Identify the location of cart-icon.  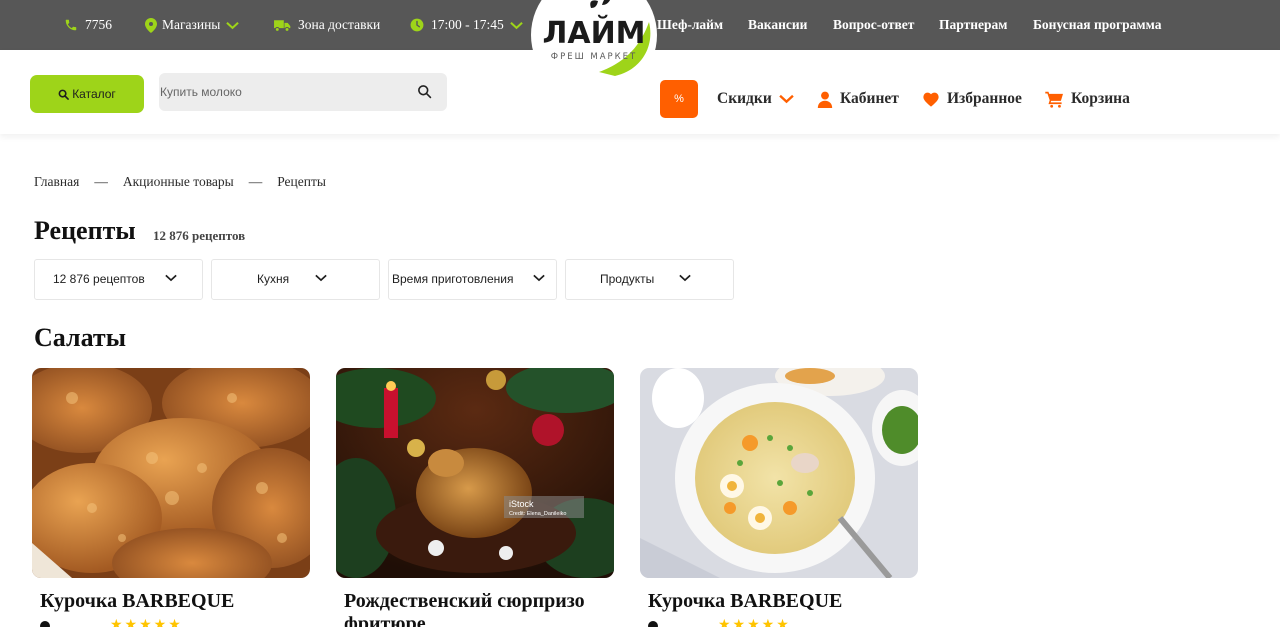
(1054, 99).